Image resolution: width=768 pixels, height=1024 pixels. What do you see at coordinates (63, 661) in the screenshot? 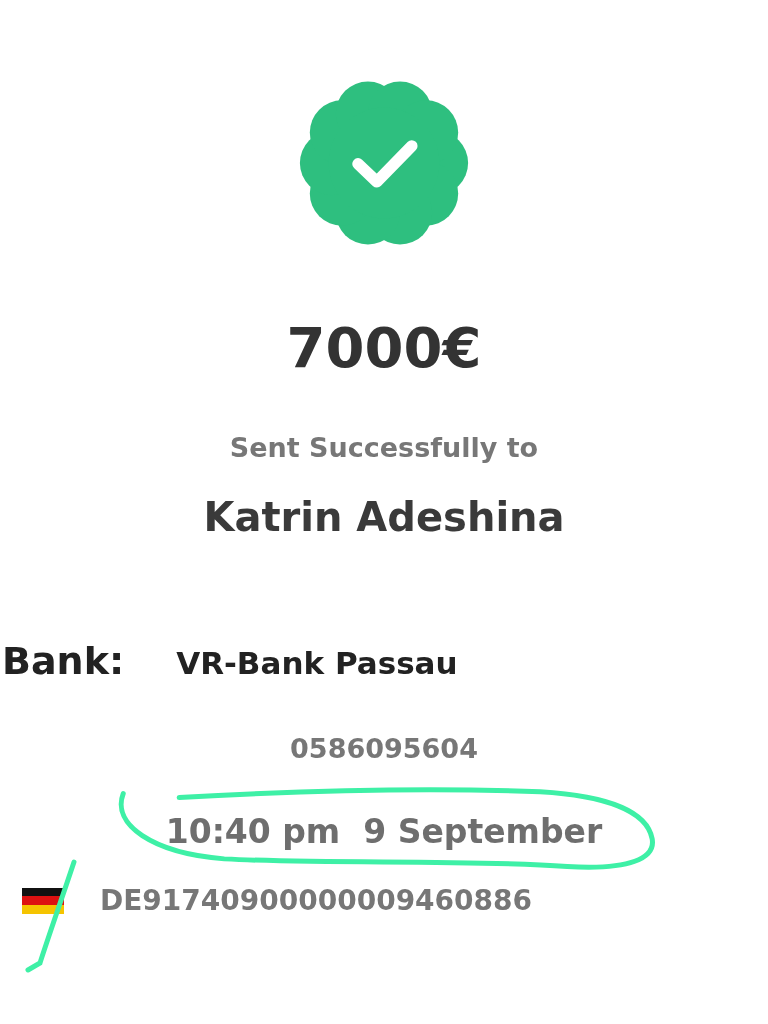
I see `bank-label: Bank:` at bounding box center [63, 661].